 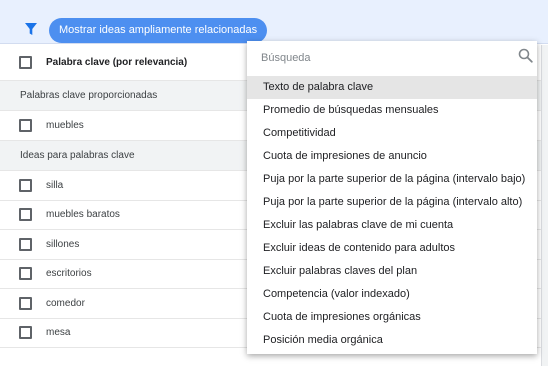 I want to click on search-box, so click(x=392, y=57).